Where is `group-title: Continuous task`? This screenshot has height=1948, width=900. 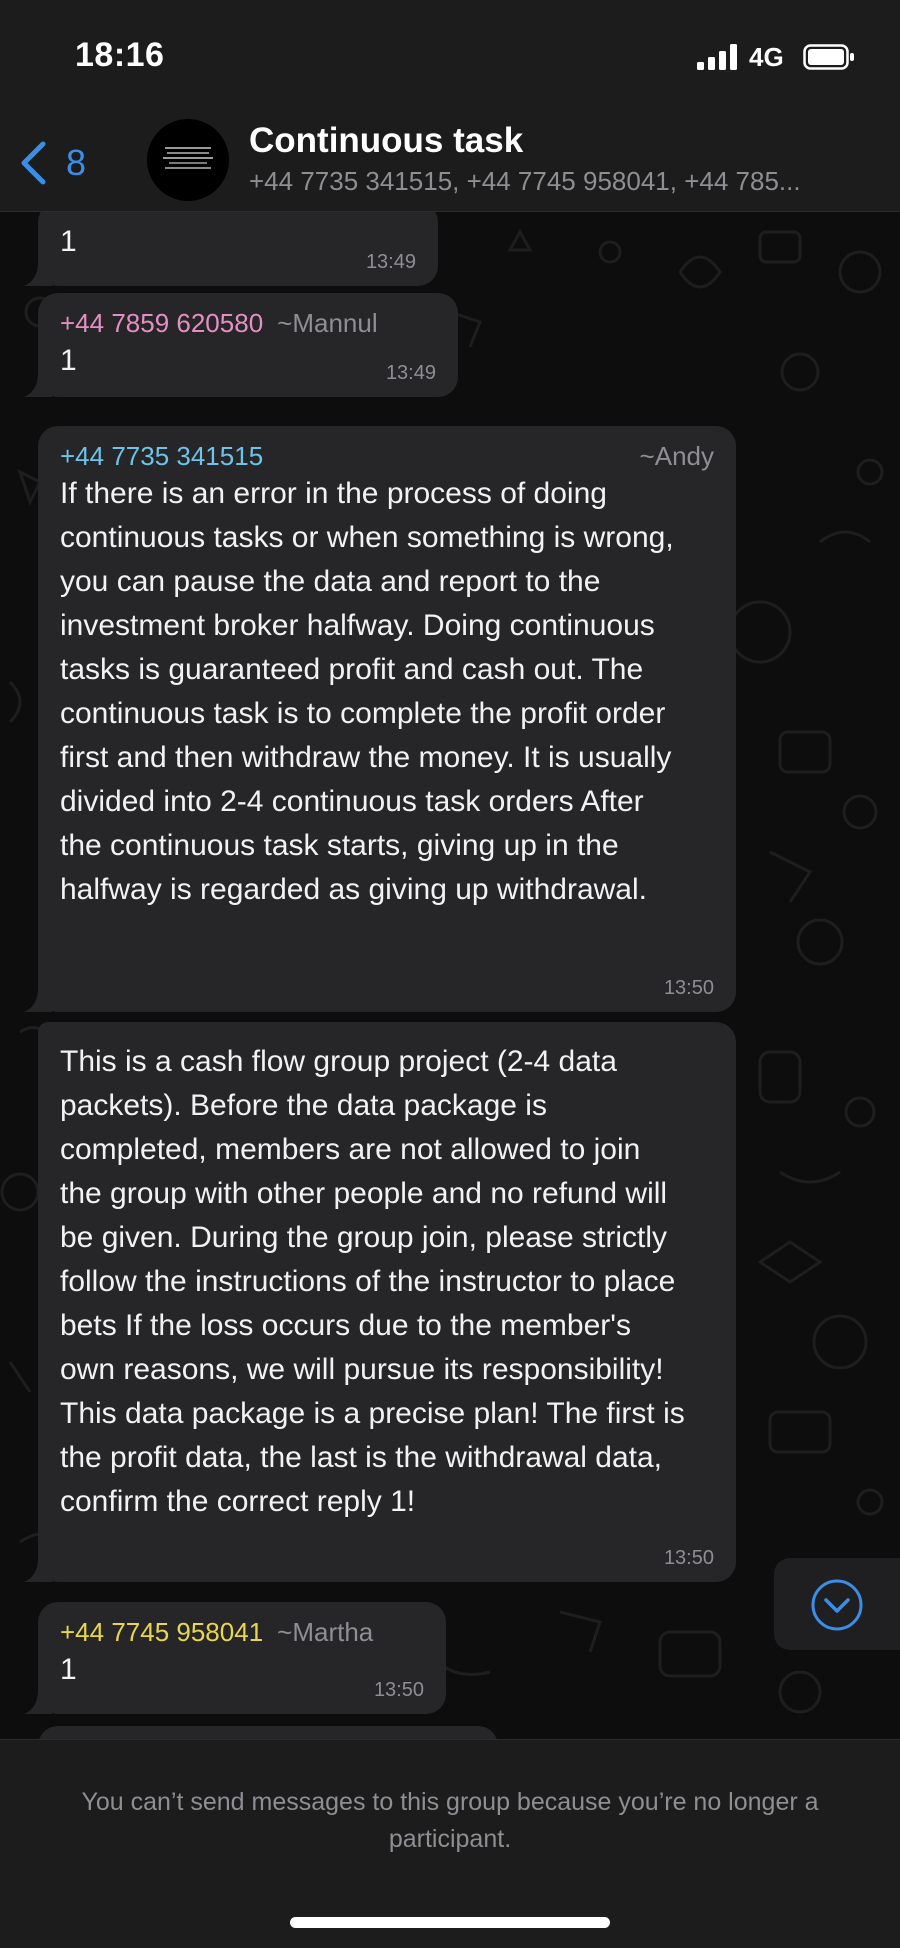
group-title: Continuous task is located at coordinates (386, 141).